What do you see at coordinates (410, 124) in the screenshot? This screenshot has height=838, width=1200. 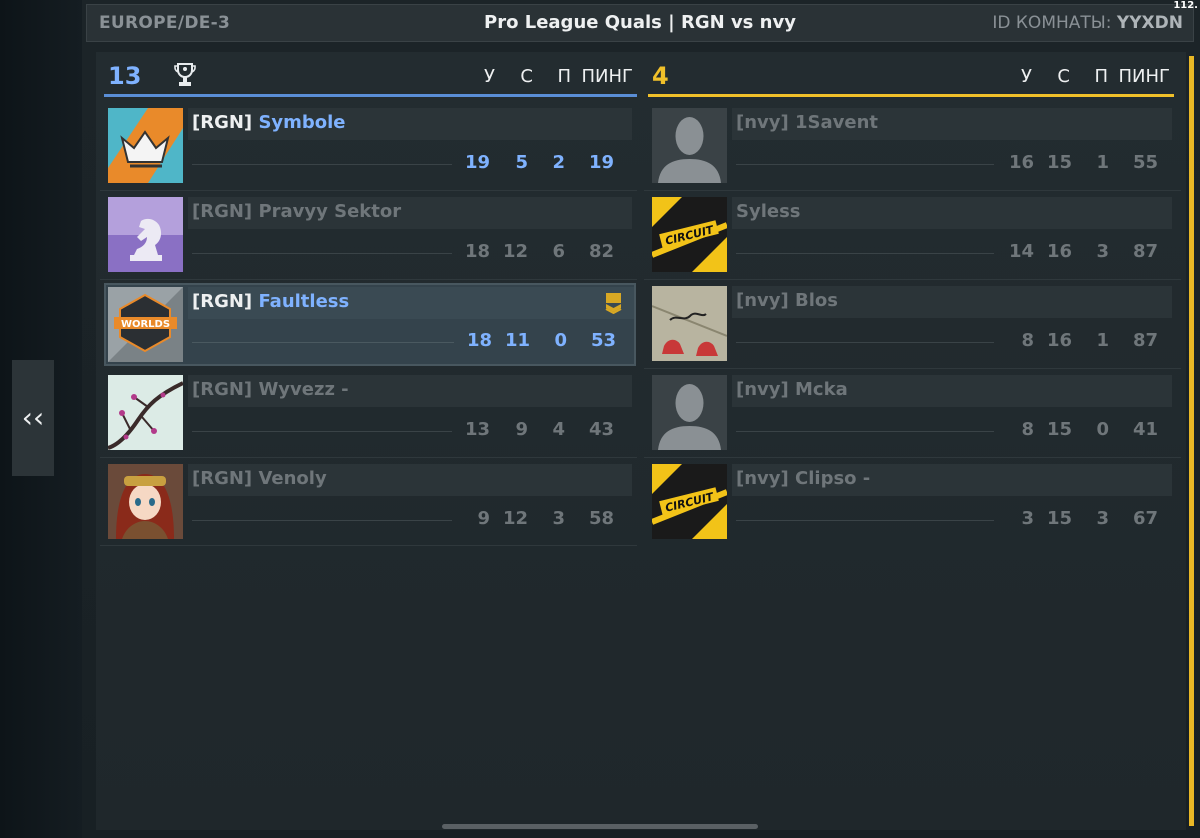 I see `name-bar: [RGN] Symbole` at bounding box center [410, 124].